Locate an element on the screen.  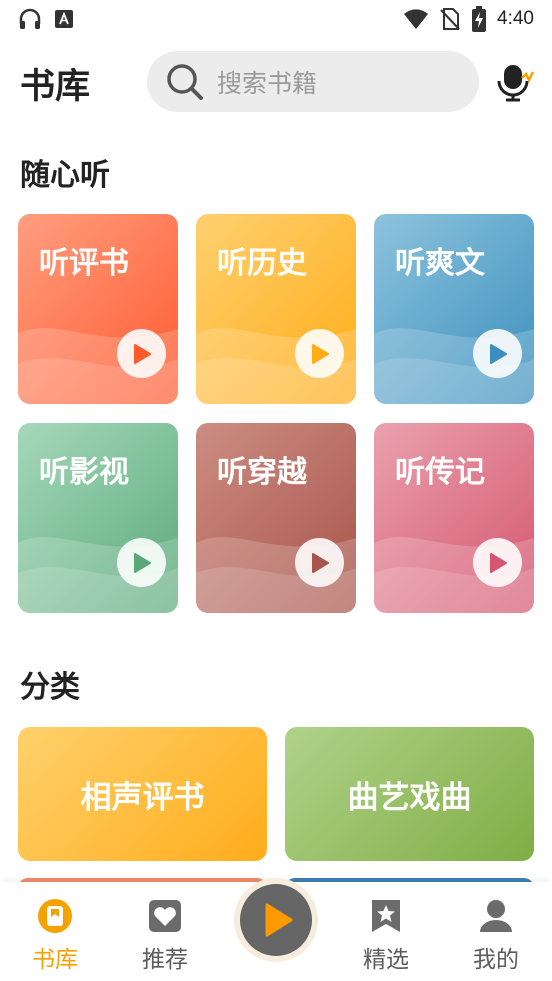
headset-icon is located at coordinates (30, 18).